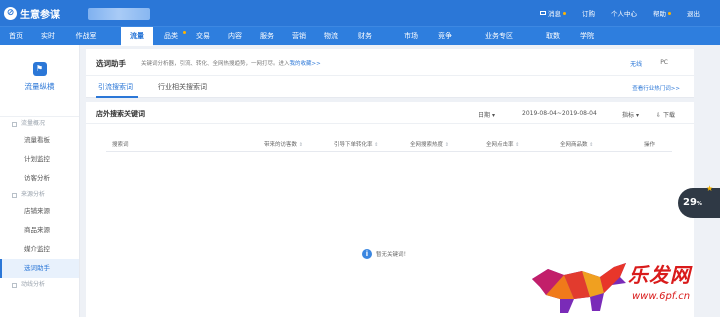 This screenshot has width=720, height=317. What do you see at coordinates (659, 115) in the screenshot?
I see `download-icon: ⇩` at bounding box center [659, 115].